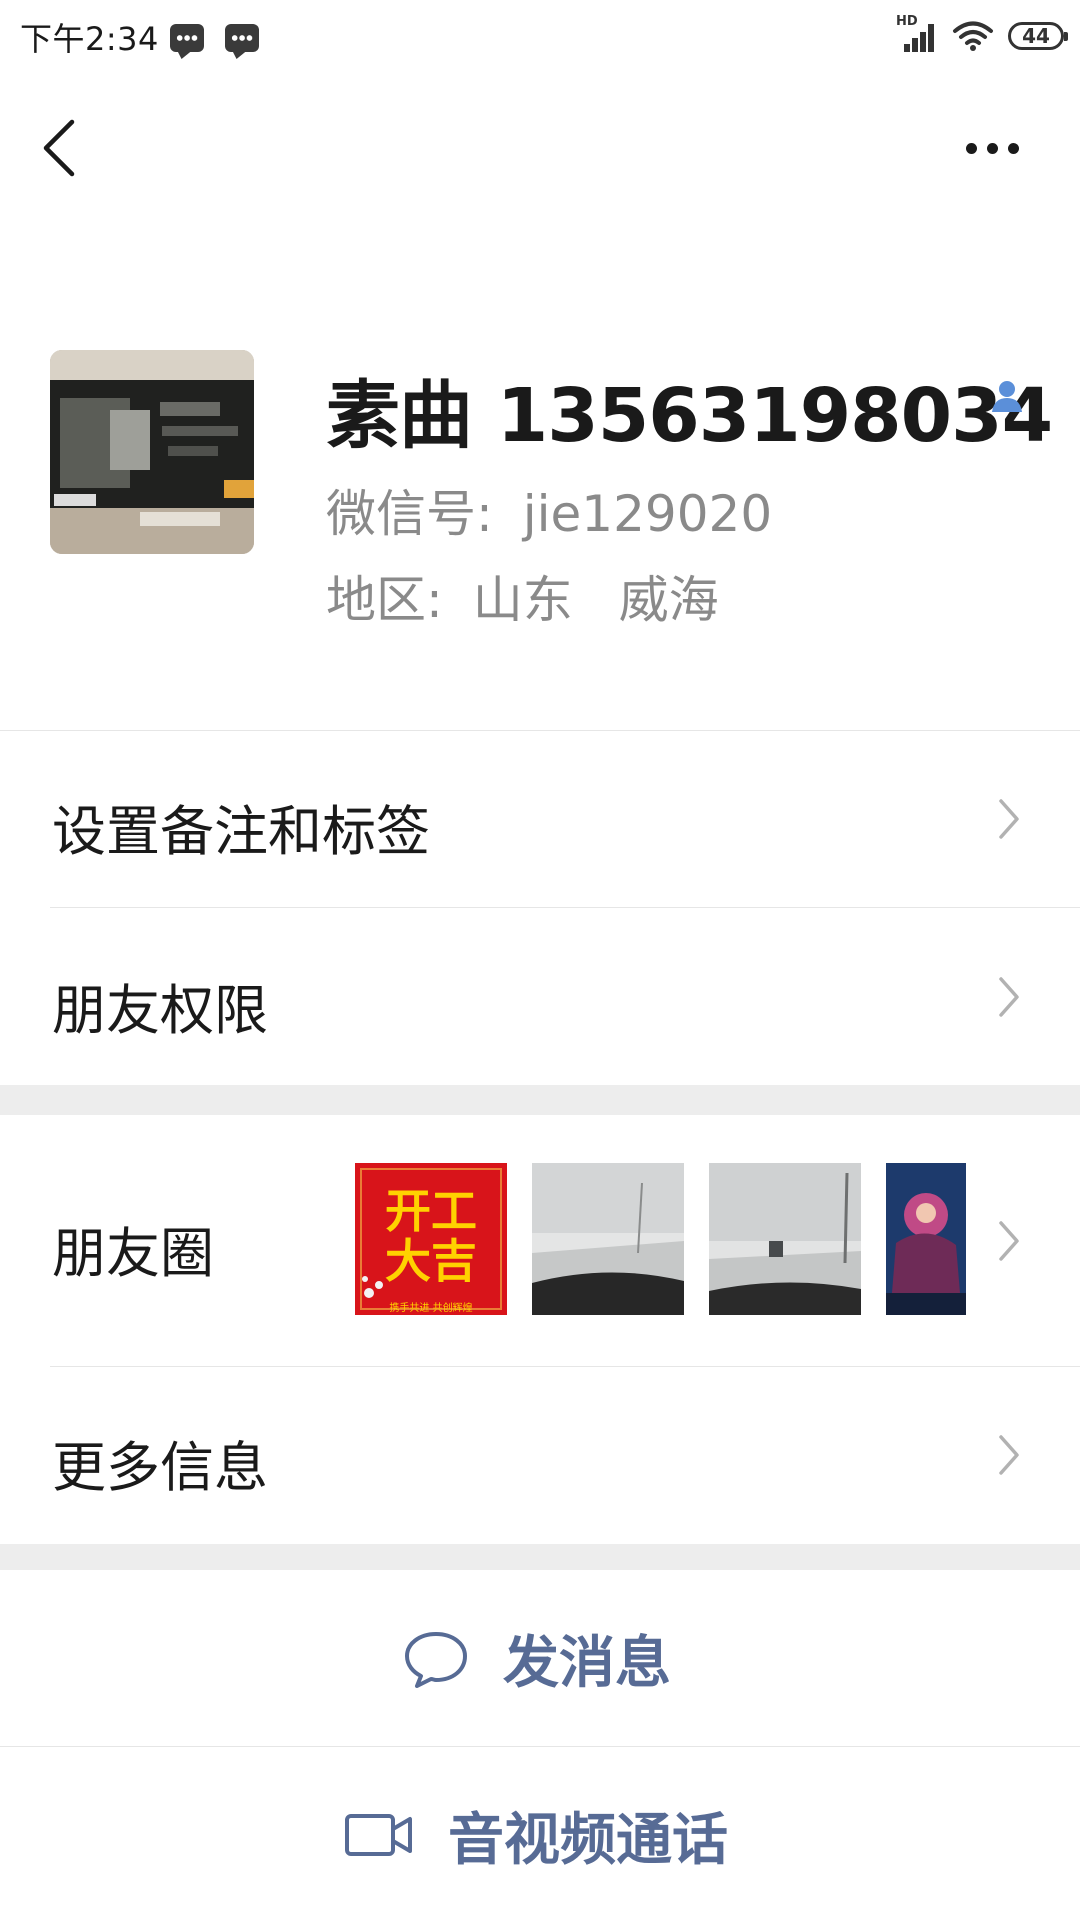 This screenshot has height=1920, width=1080. What do you see at coordinates (430, 1307) in the screenshot?
I see `moments-thumb-caption: 携手共进 共创辉煌` at bounding box center [430, 1307].